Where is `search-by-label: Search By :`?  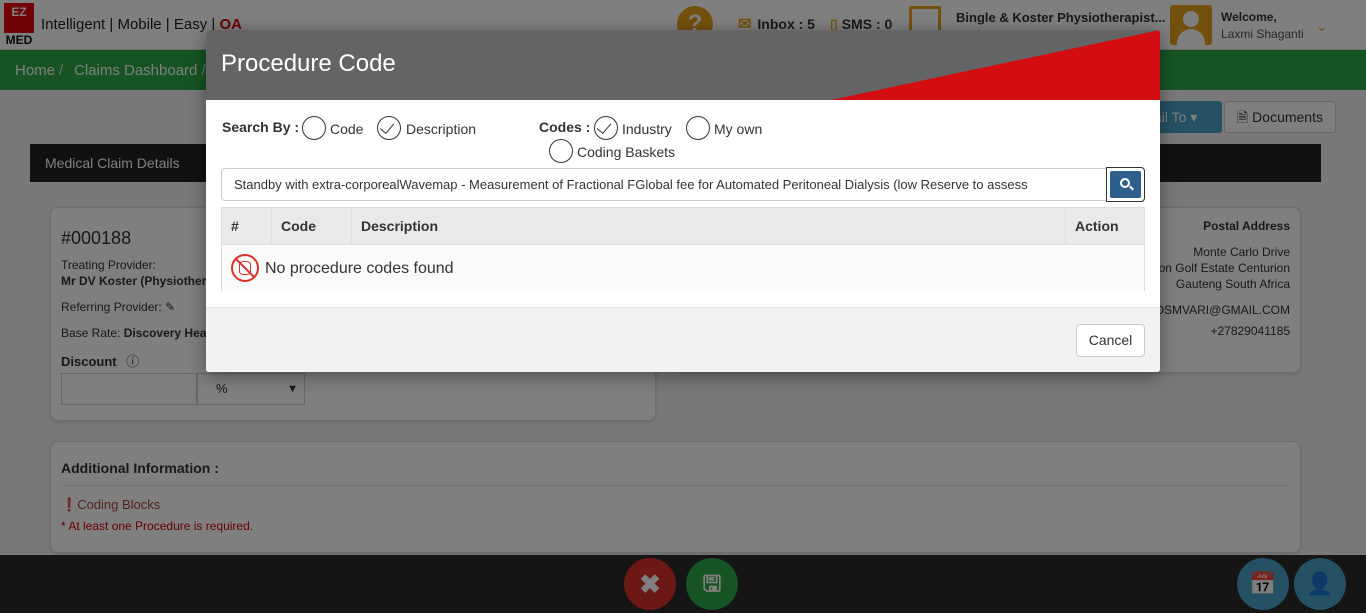 search-by-label: Search By : is located at coordinates (261, 127).